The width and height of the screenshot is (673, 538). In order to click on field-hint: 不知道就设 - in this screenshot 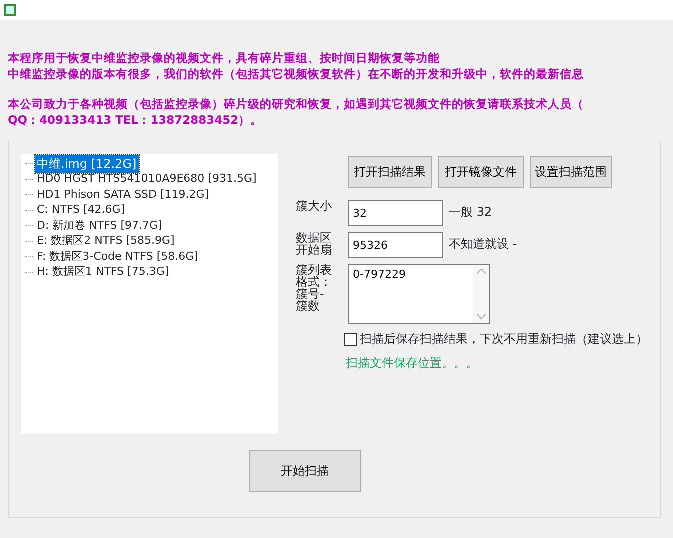, I will do `click(483, 244)`.